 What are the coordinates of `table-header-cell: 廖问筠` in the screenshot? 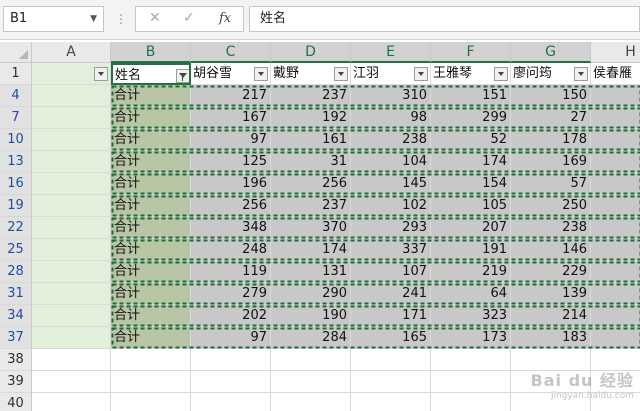 It's located at (551, 74).